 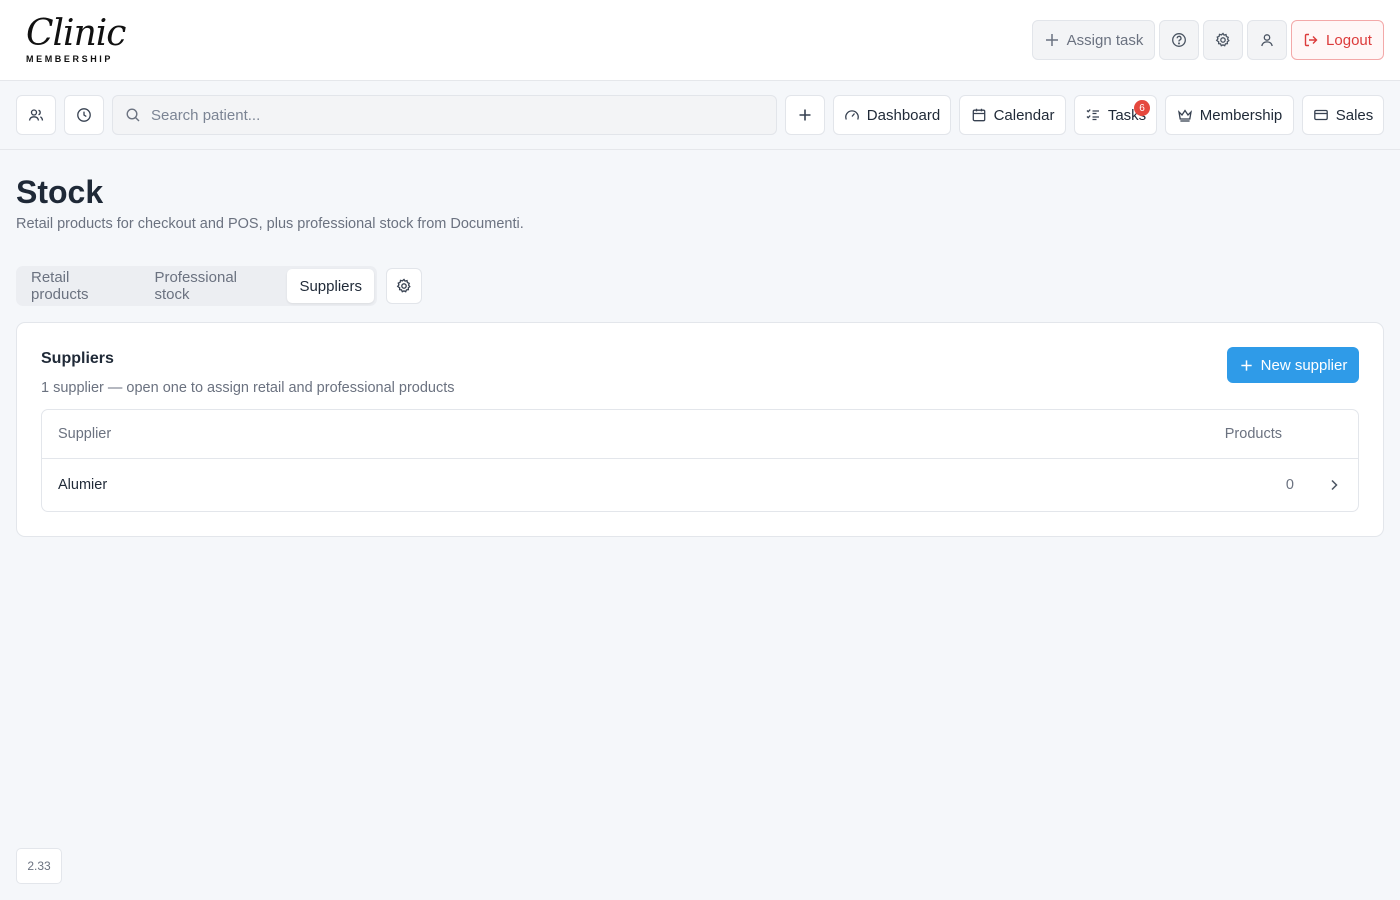 What do you see at coordinates (133, 115) in the screenshot?
I see `search-icon` at bounding box center [133, 115].